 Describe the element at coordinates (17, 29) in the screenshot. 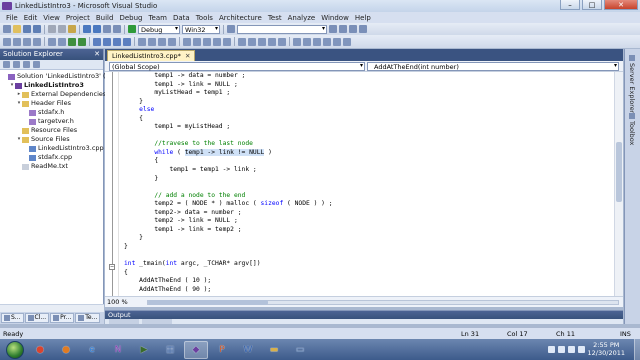

I see `open-icon` at that location.